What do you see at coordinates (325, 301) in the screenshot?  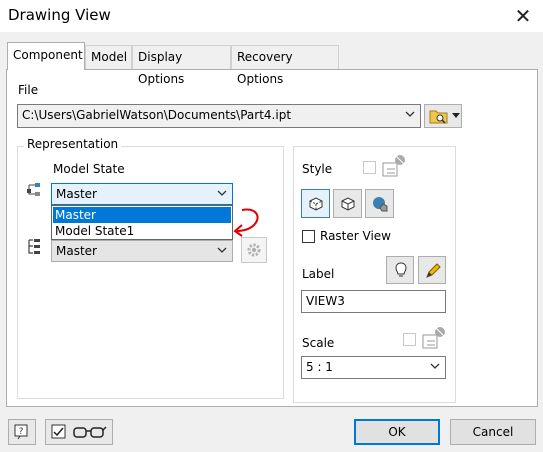 I see `label-value: VIEW3` at bounding box center [325, 301].